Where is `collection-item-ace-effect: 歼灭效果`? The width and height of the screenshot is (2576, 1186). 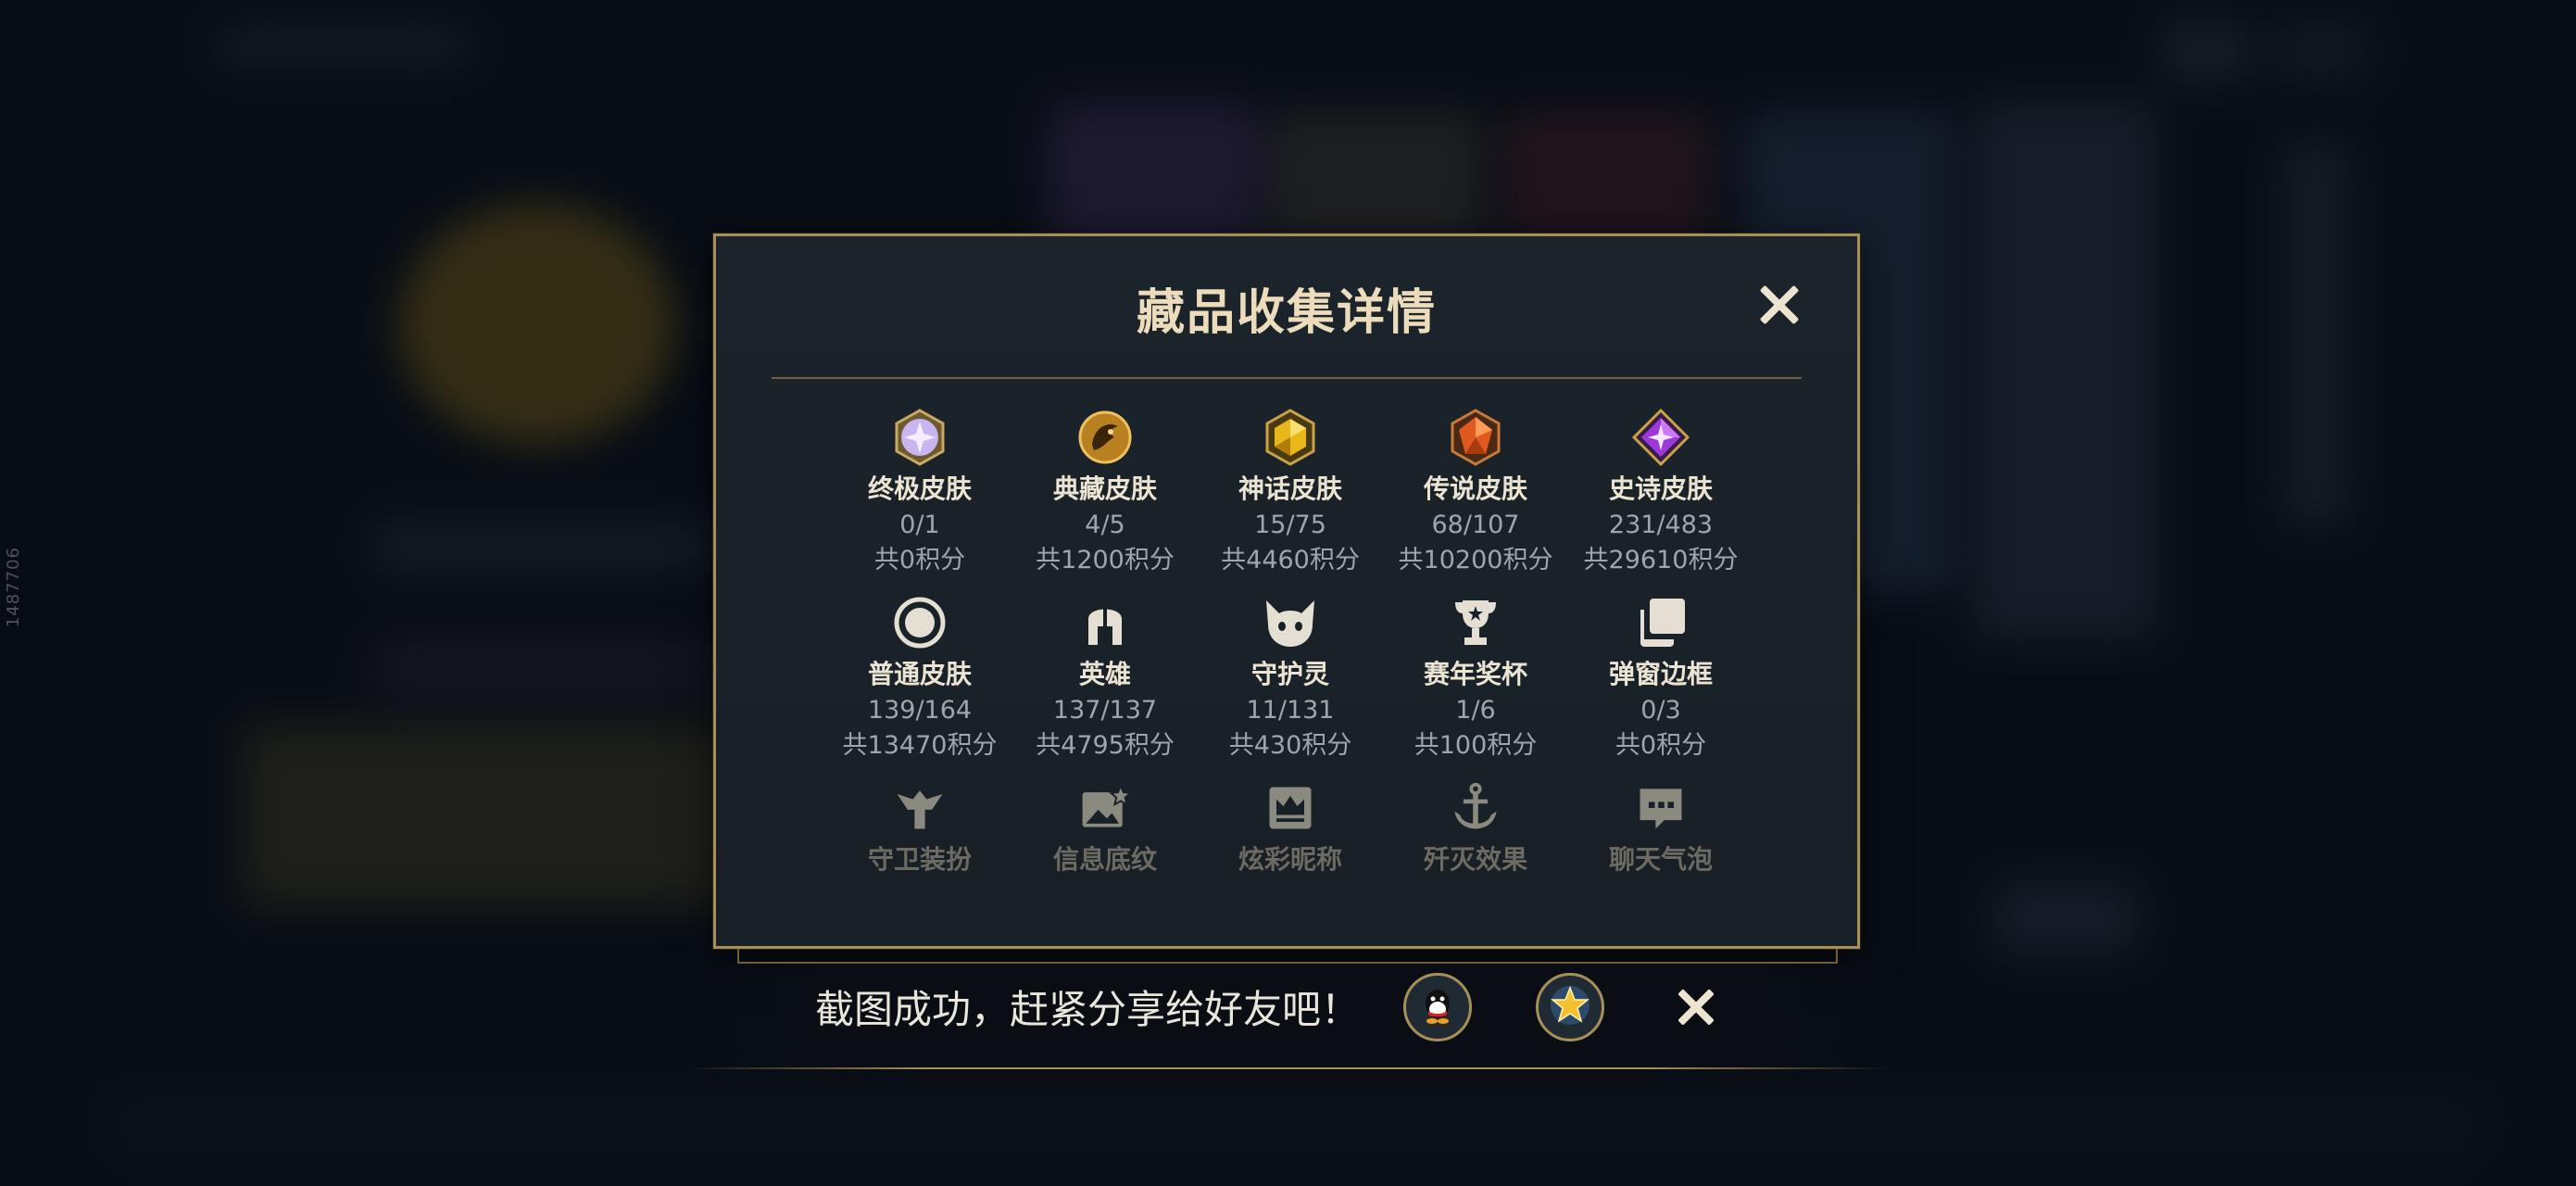
collection-item-ace-effect: 歼灭效果 is located at coordinates (1475, 828).